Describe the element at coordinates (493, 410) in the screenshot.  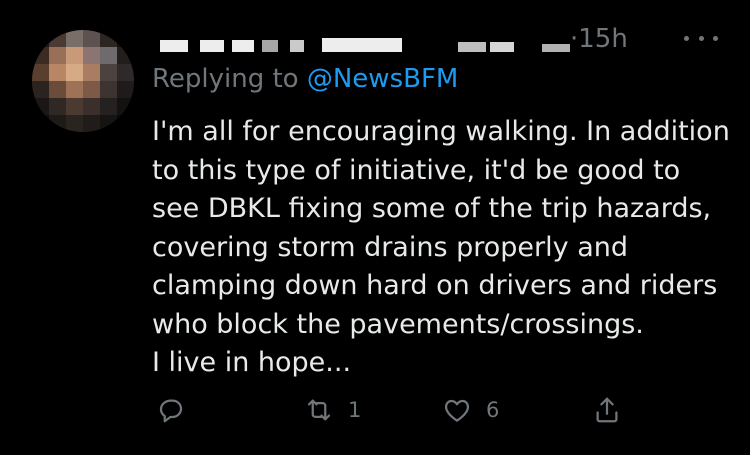
I see `like-count: 6` at that location.